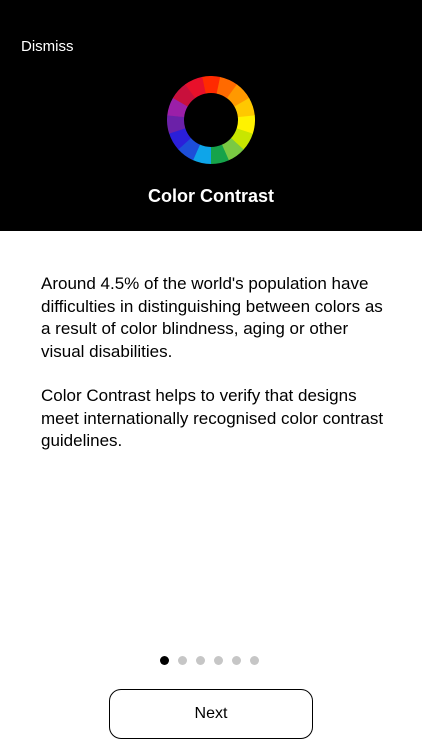 Image resolution: width=422 pixels, height=750 pixels. Describe the element at coordinates (211, 120) in the screenshot. I see `color-wheel-icon` at that location.